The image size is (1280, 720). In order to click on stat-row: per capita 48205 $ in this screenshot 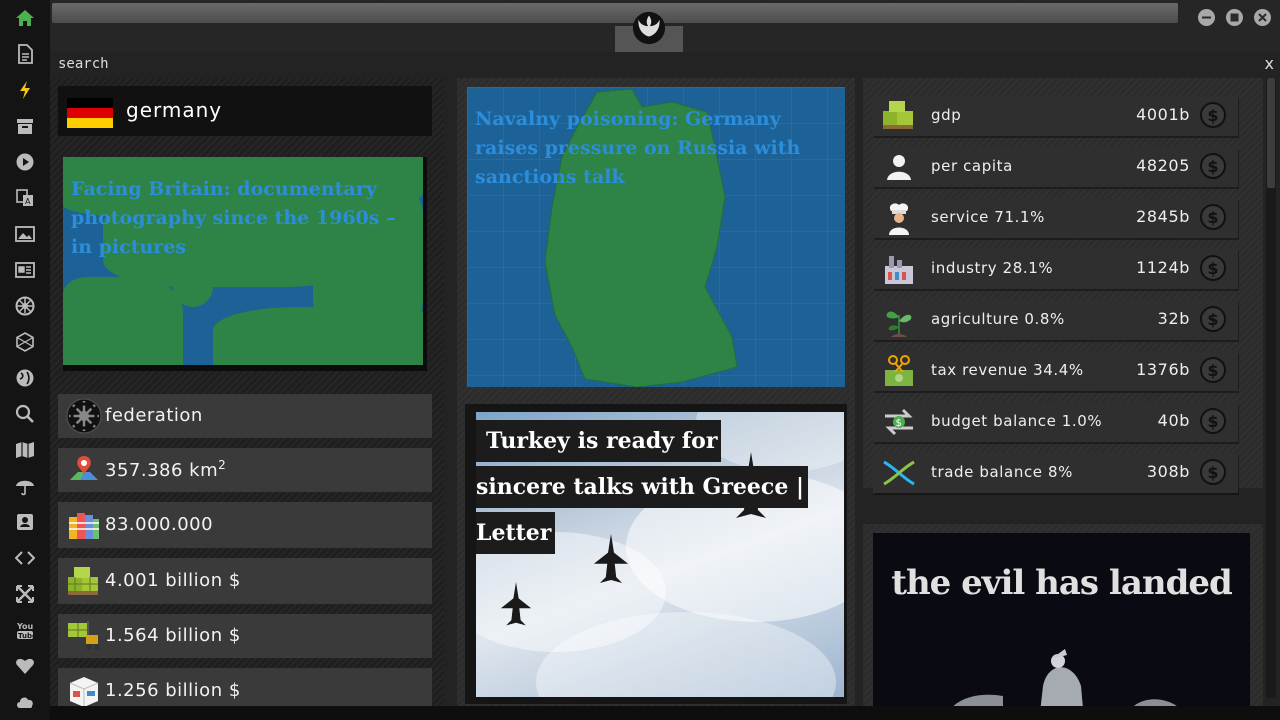, I will do `click(1055, 167)`.